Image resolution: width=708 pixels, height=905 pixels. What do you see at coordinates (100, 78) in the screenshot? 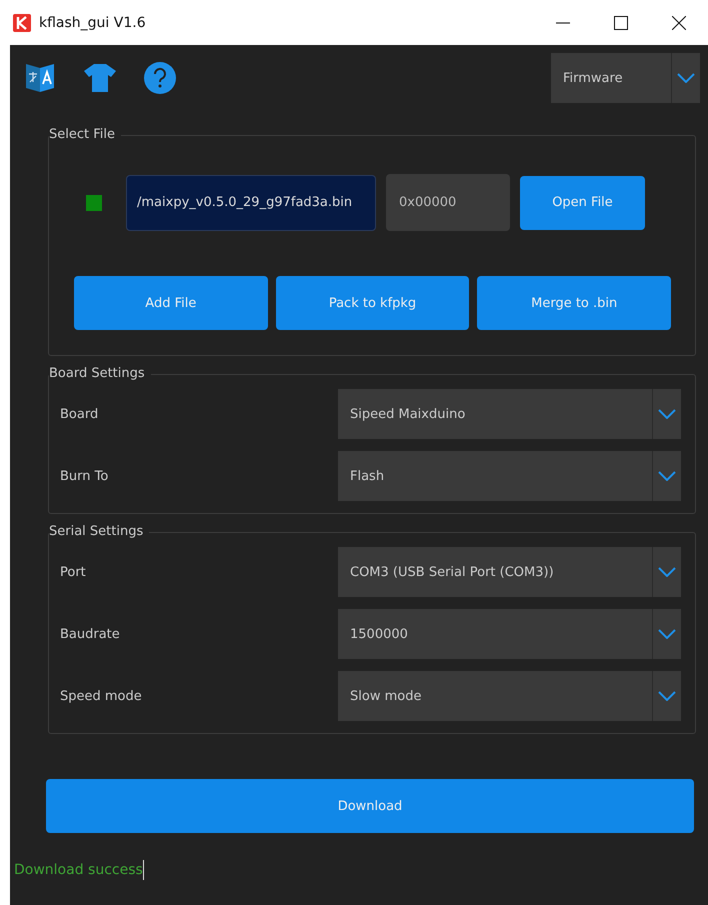
I see `shirt-icon` at bounding box center [100, 78].